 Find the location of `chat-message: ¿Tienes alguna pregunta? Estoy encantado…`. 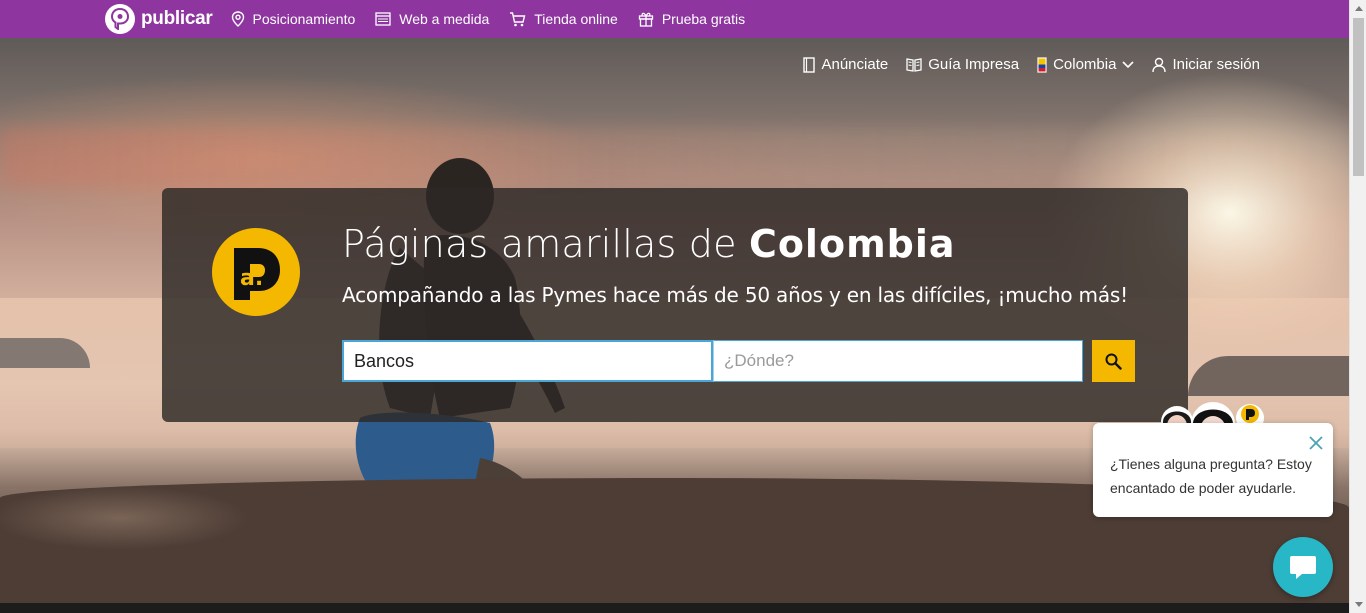

chat-message: ¿Tienes alguna pregunta? Estoy encantado… is located at coordinates (1211, 476).